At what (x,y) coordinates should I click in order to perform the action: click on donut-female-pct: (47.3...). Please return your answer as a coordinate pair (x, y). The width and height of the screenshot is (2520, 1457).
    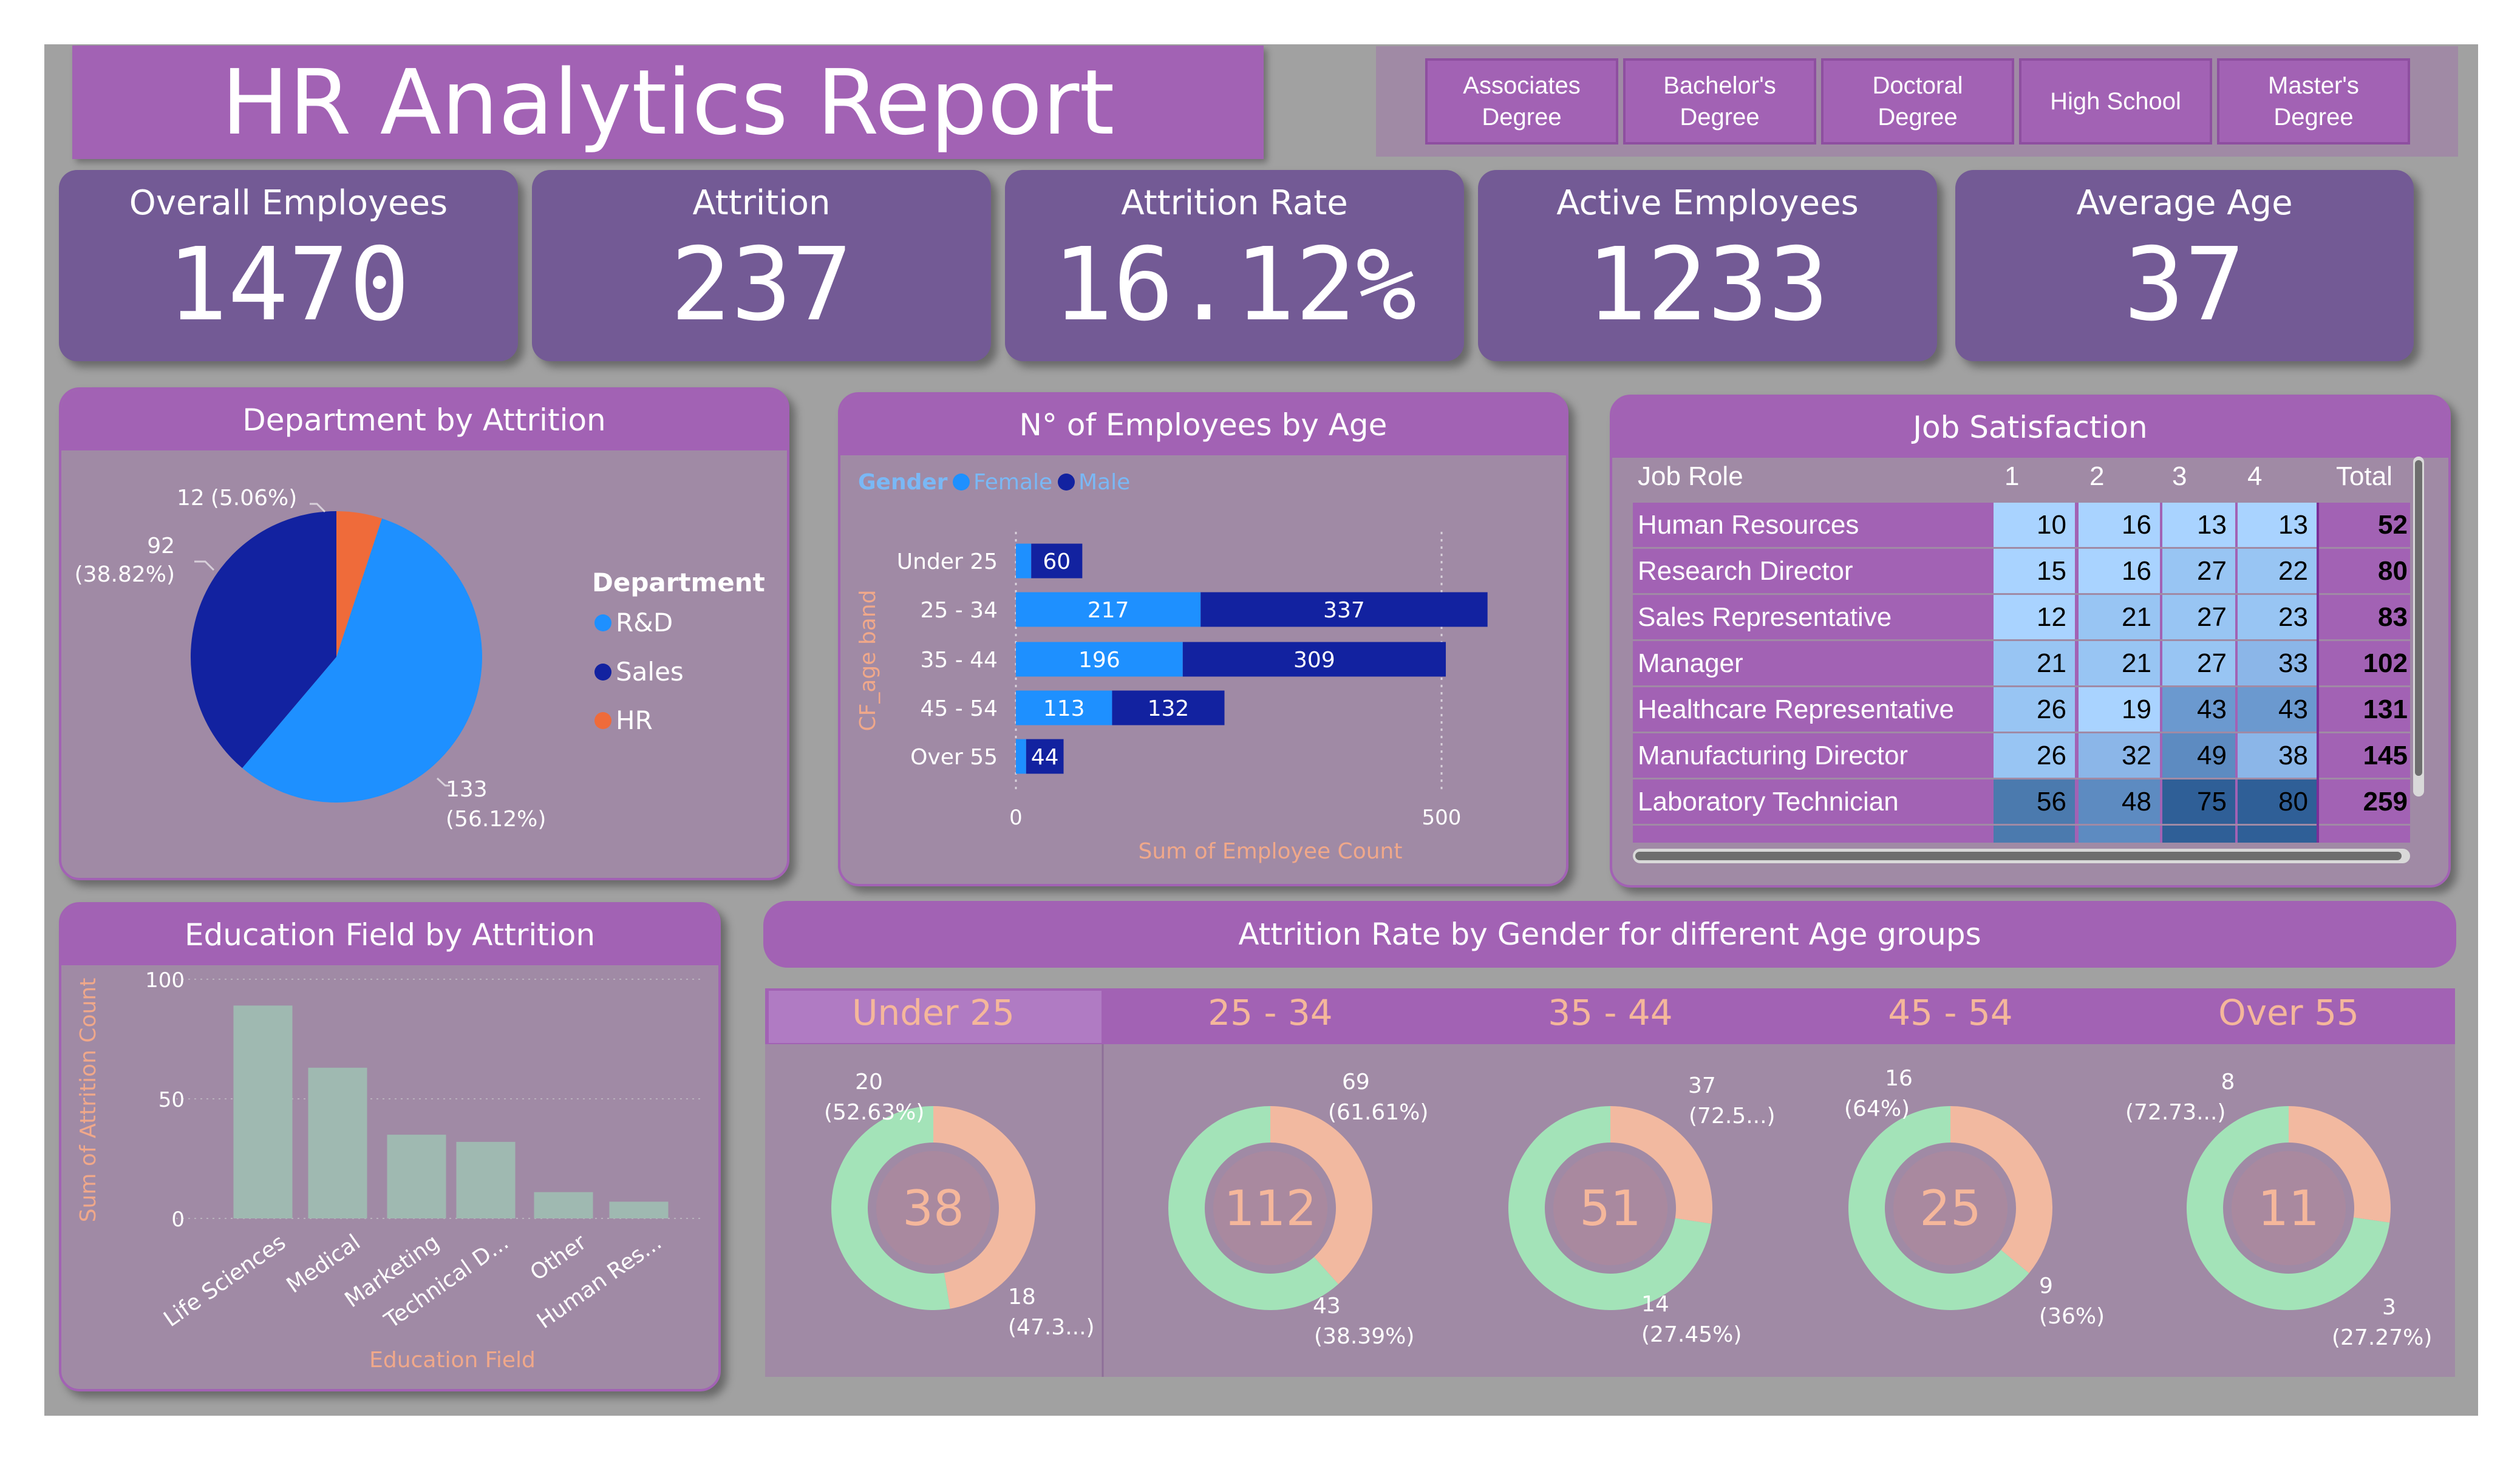
    Looking at the image, I should click on (1051, 1327).